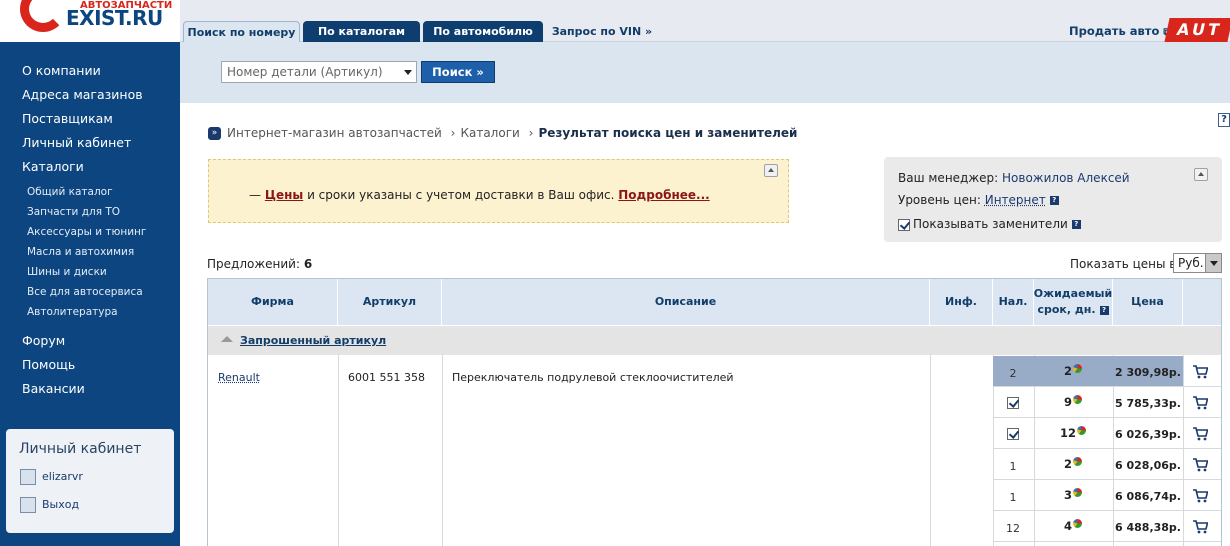  I want to click on price-level-link: Интернет, so click(1015, 200).